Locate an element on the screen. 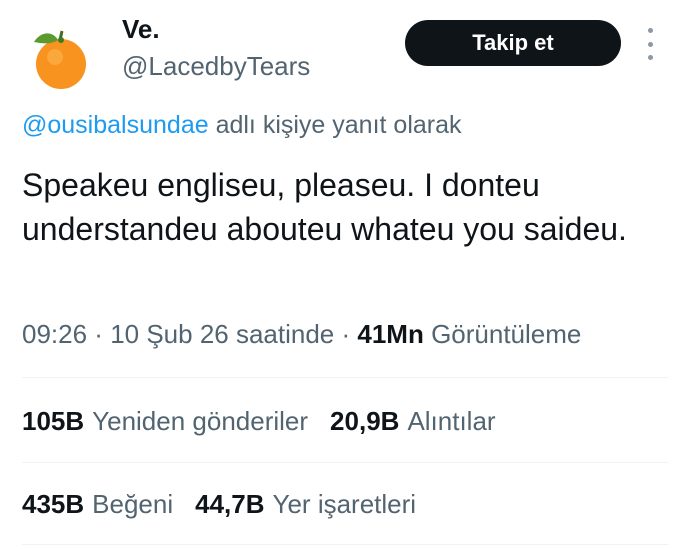 The width and height of the screenshot is (690, 549). stats-row-likes-bookmarks: 435B Beğeni 44,7B Yer işaretleri is located at coordinates (230, 504).